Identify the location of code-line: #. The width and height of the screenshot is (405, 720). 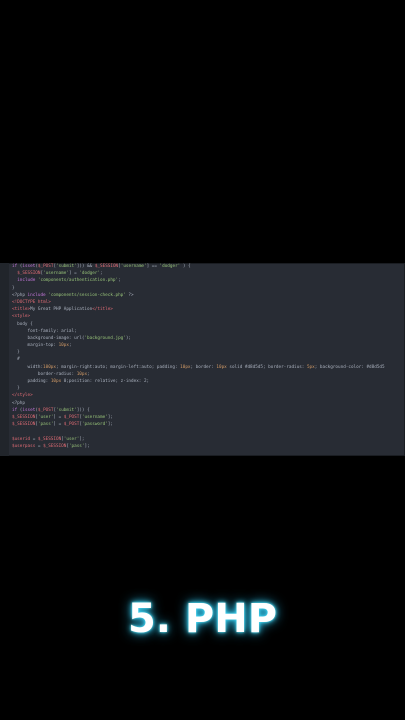
(16, 360).